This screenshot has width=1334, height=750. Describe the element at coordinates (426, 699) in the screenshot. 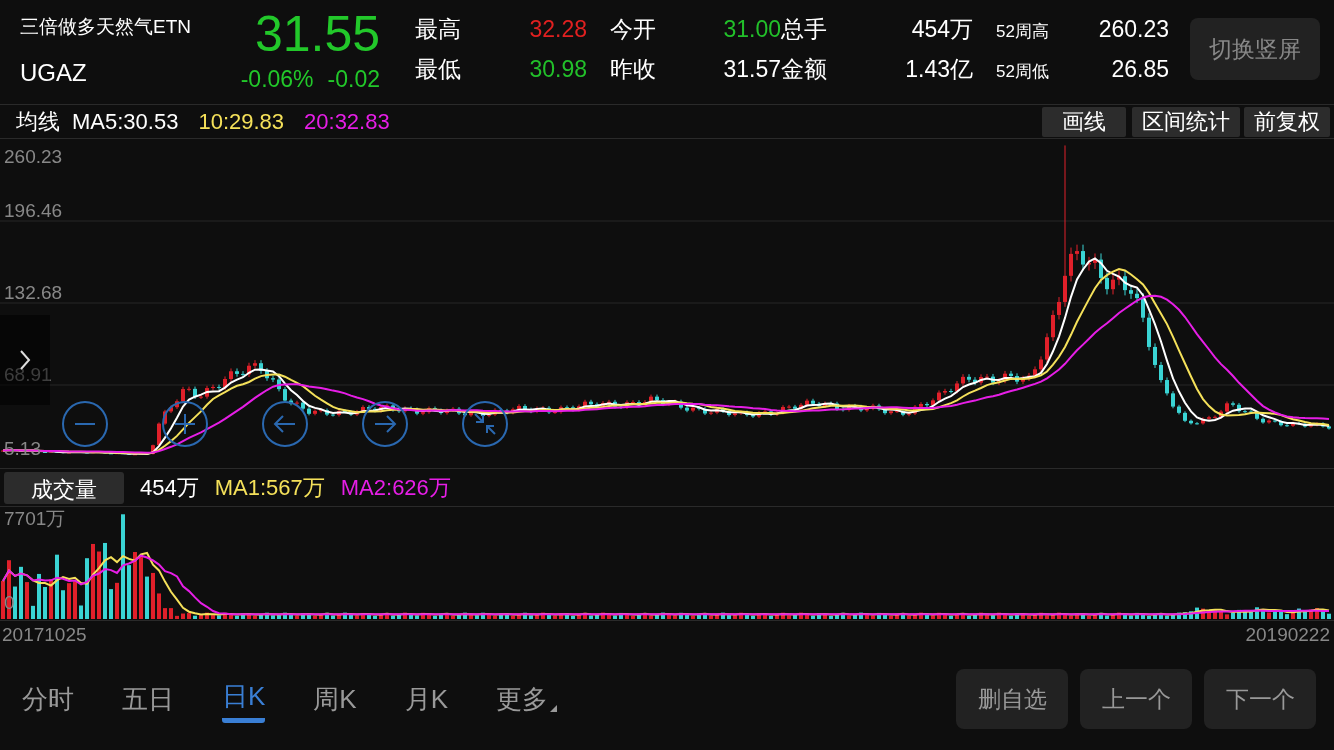

I see `period-tab: 月K` at that location.